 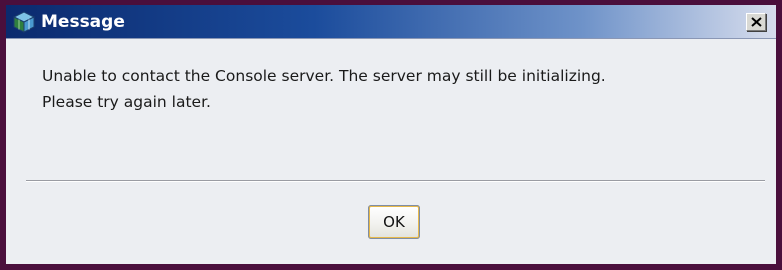 What do you see at coordinates (24, 22) in the screenshot?
I see `application-cube-icon` at bounding box center [24, 22].